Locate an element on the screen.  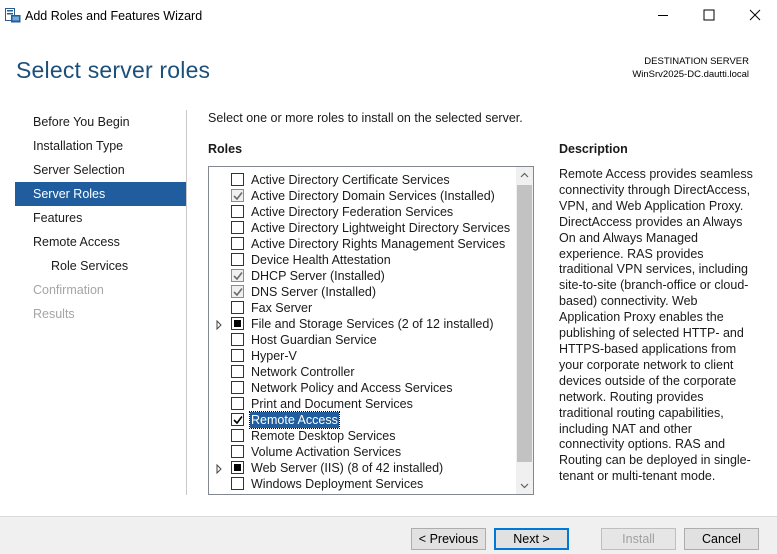
role-label: Active Directory Certificate Services is located at coordinates (350, 180).